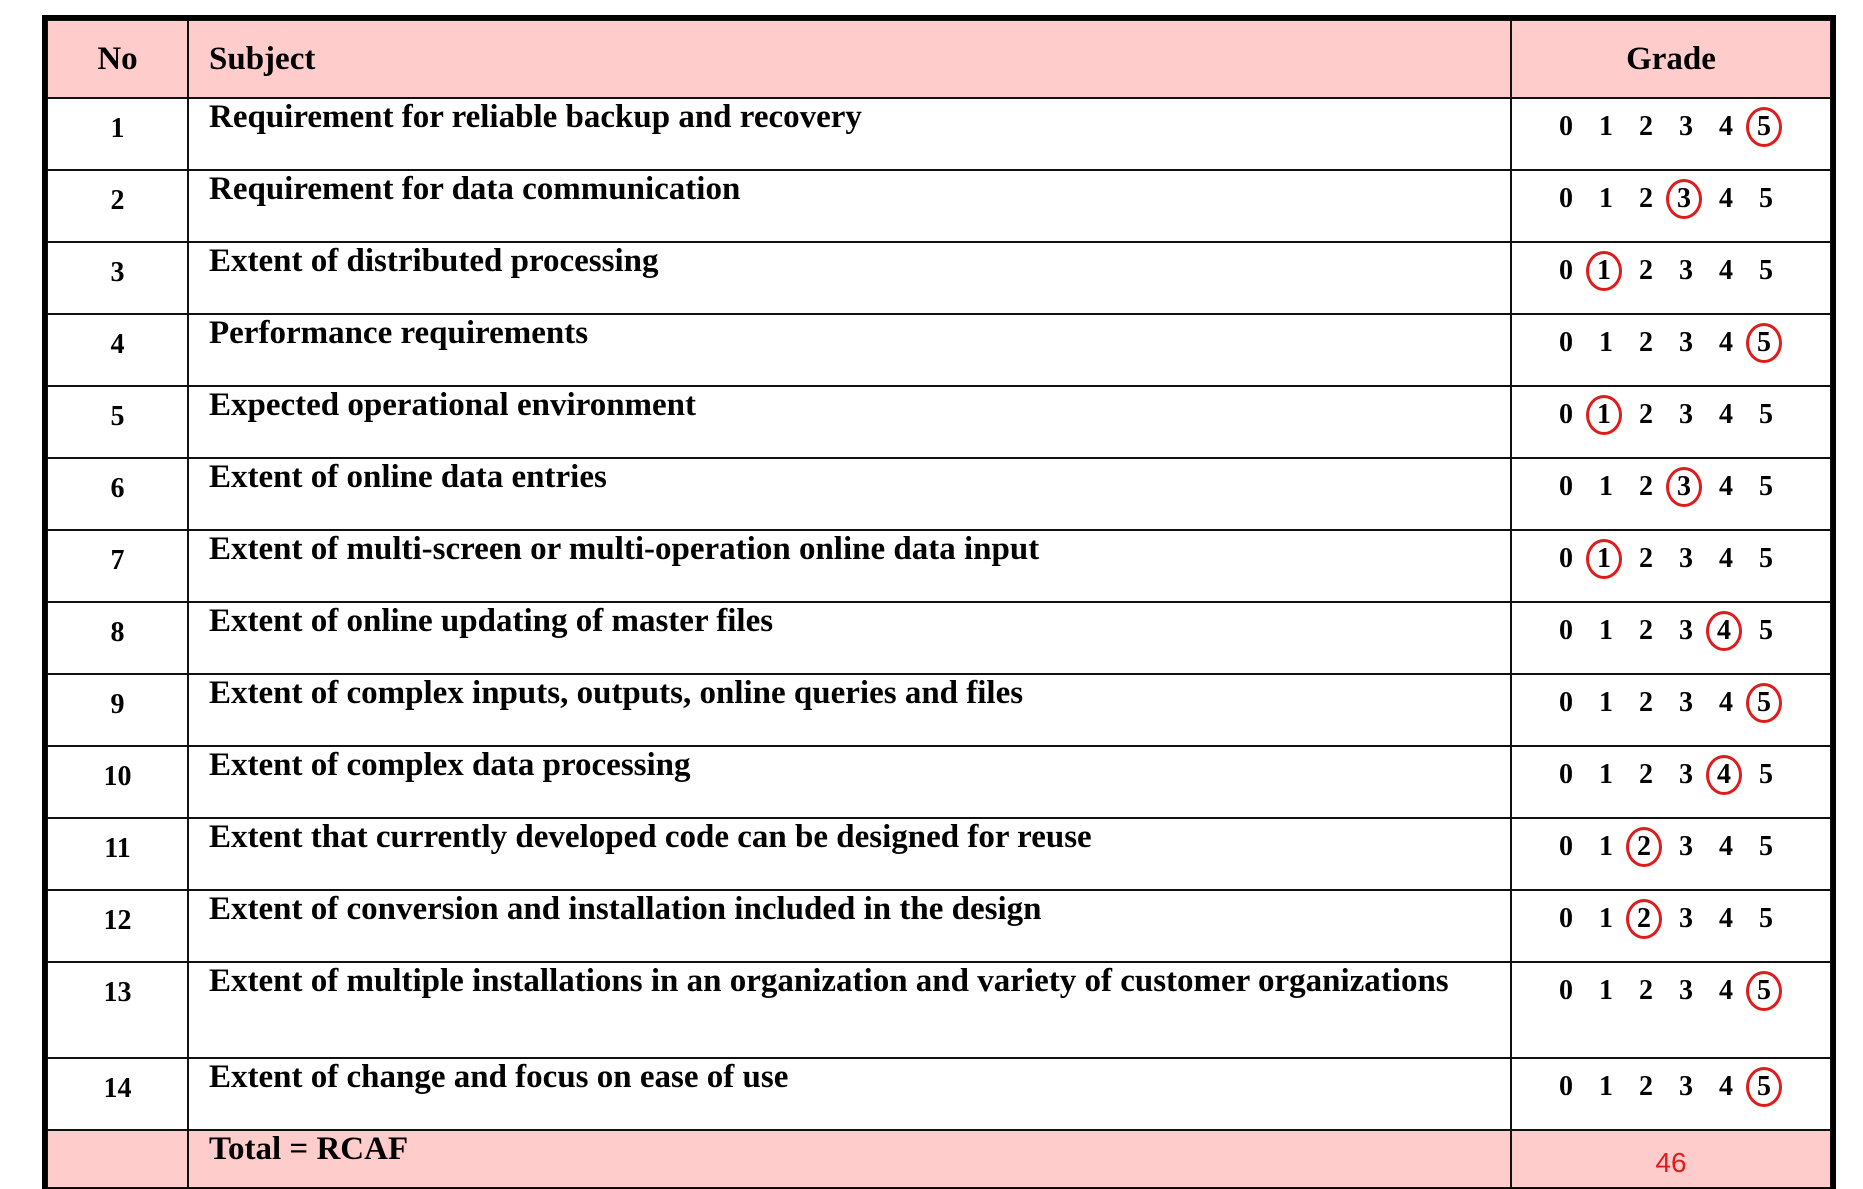 Image resolution: width=1863 pixels, height=1189 pixels. What do you see at coordinates (117, 782) in the screenshot?
I see `row-number: 10` at bounding box center [117, 782].